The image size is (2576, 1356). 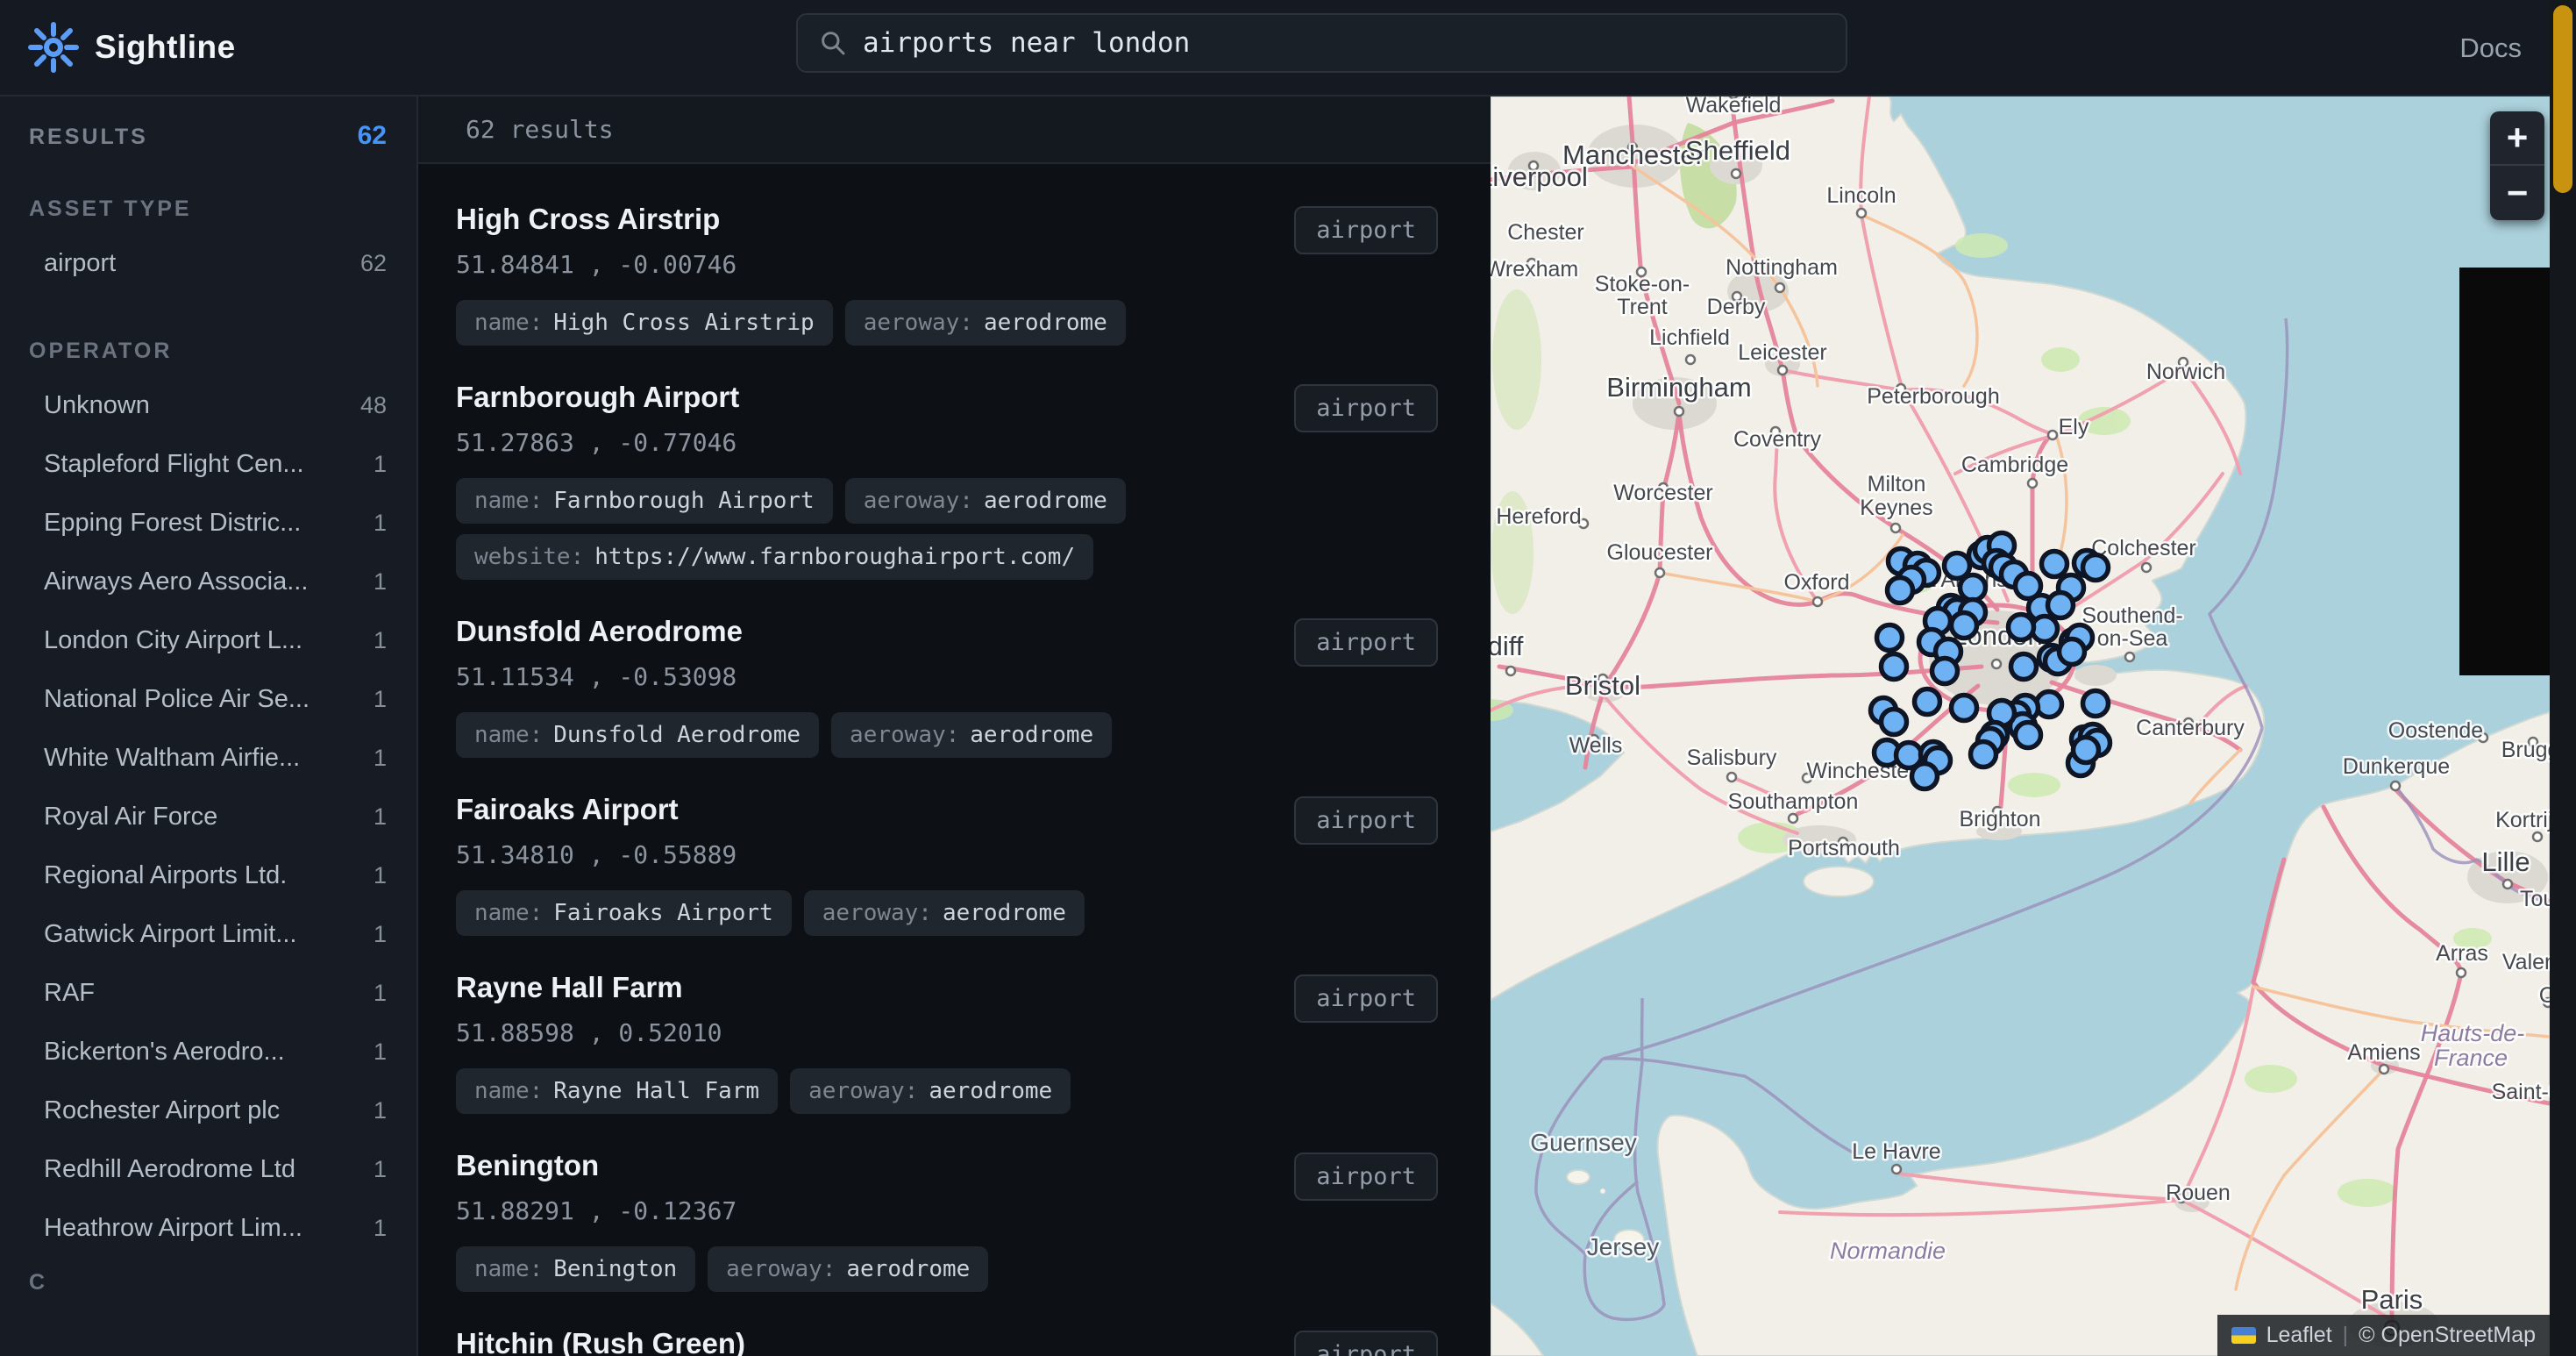 I want to click on map-label: Salisbury, so click(x=1732, y=758).